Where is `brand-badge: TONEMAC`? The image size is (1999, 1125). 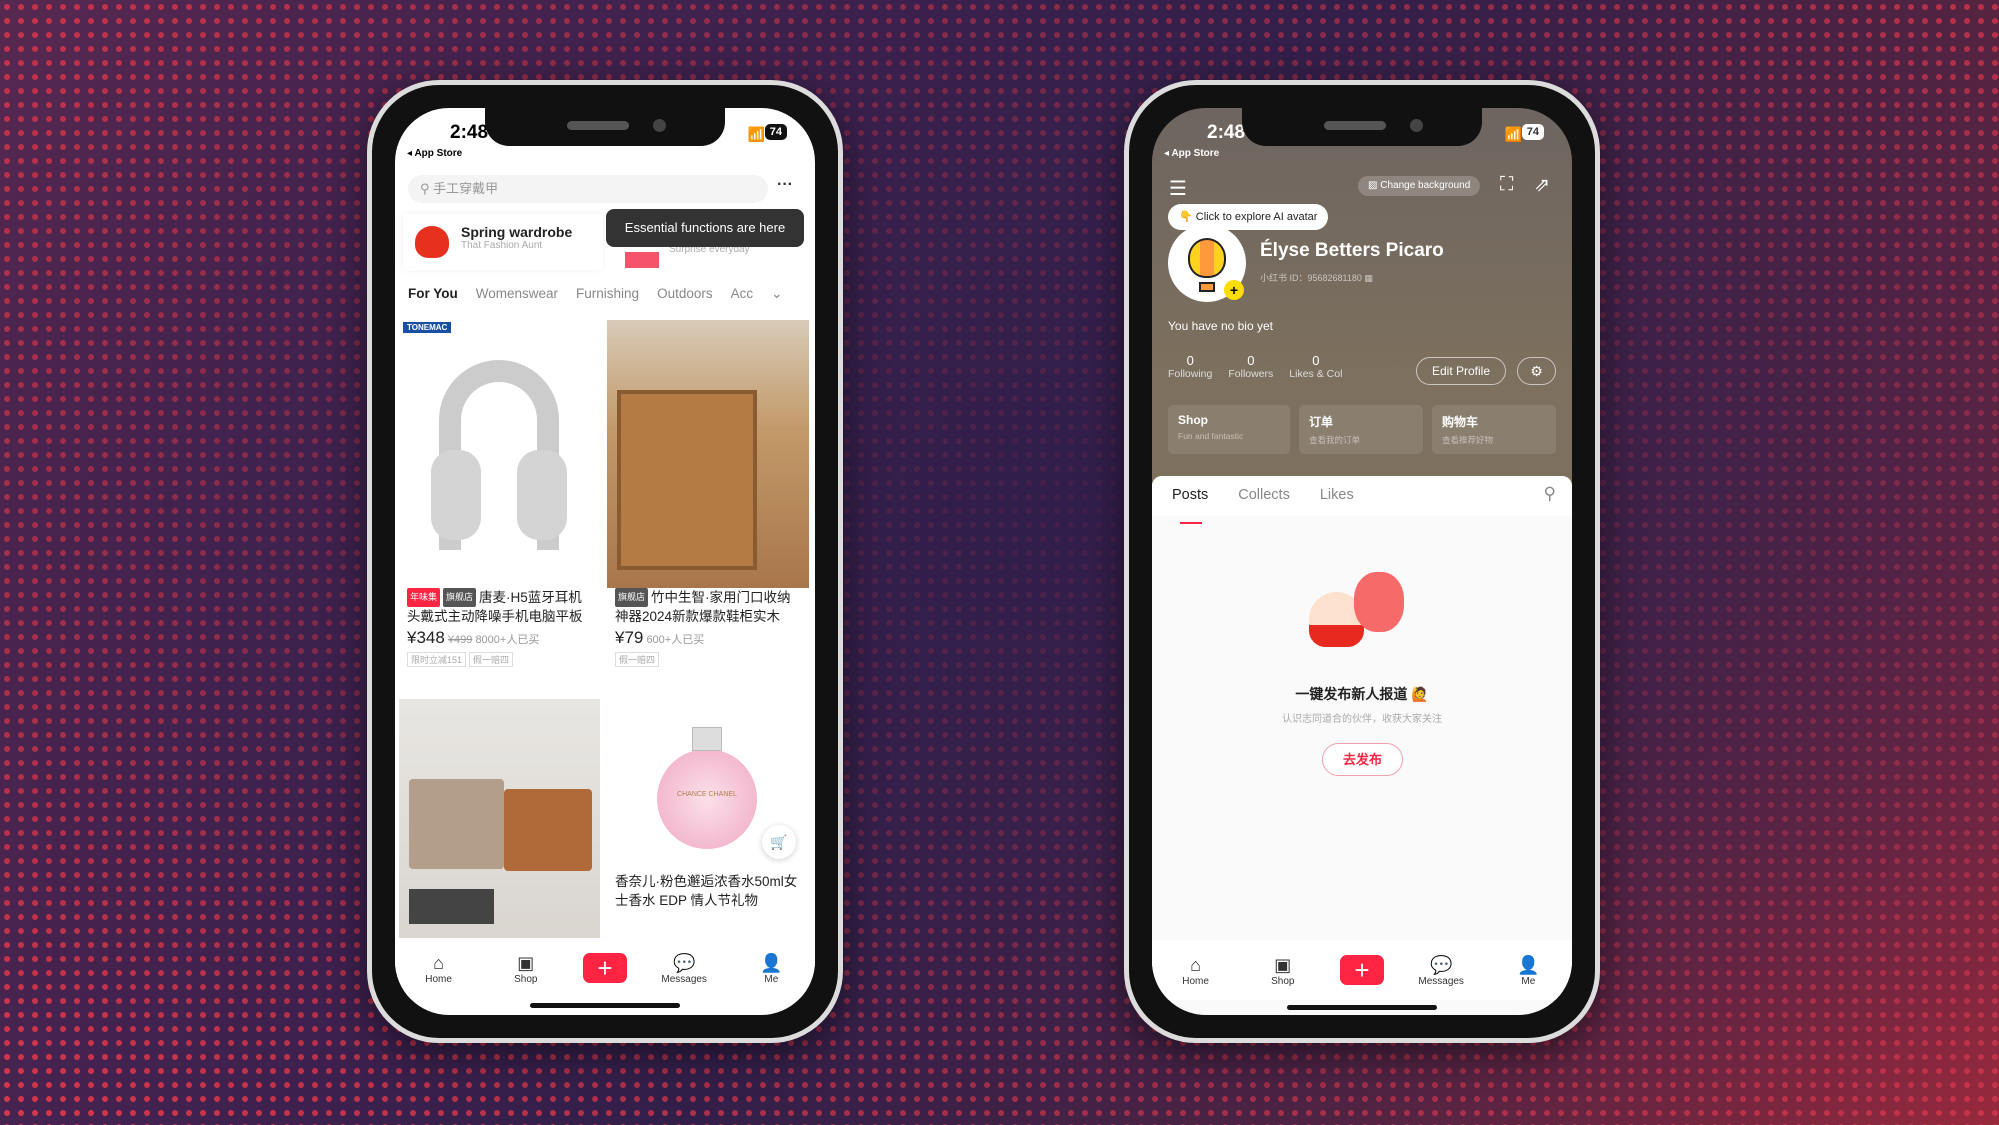
brand-badge: TONEMAC is located at coordinates (427, 327).